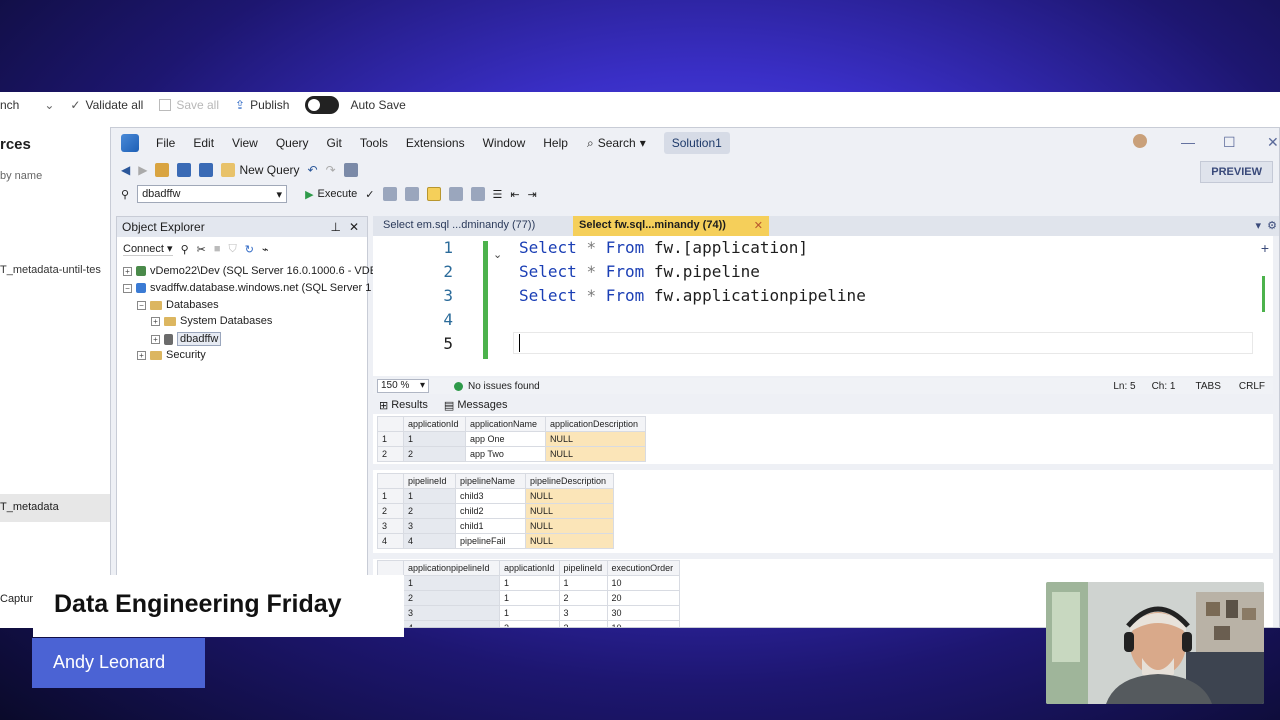  I want to click on tab-select-fw: Select fw.sql...minandy (74)) ✕, so click(671, 226).